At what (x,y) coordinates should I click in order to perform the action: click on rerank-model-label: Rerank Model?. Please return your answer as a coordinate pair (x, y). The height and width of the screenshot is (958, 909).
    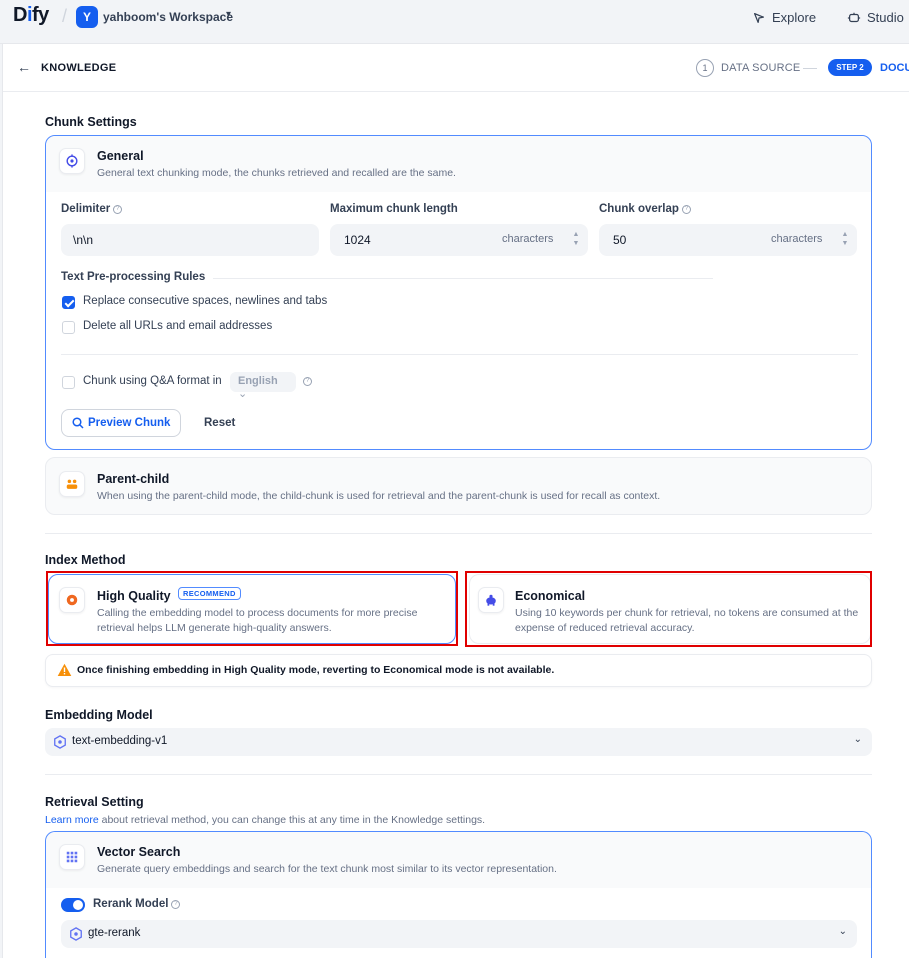
    Looking at the image, I should click on (137, 904).